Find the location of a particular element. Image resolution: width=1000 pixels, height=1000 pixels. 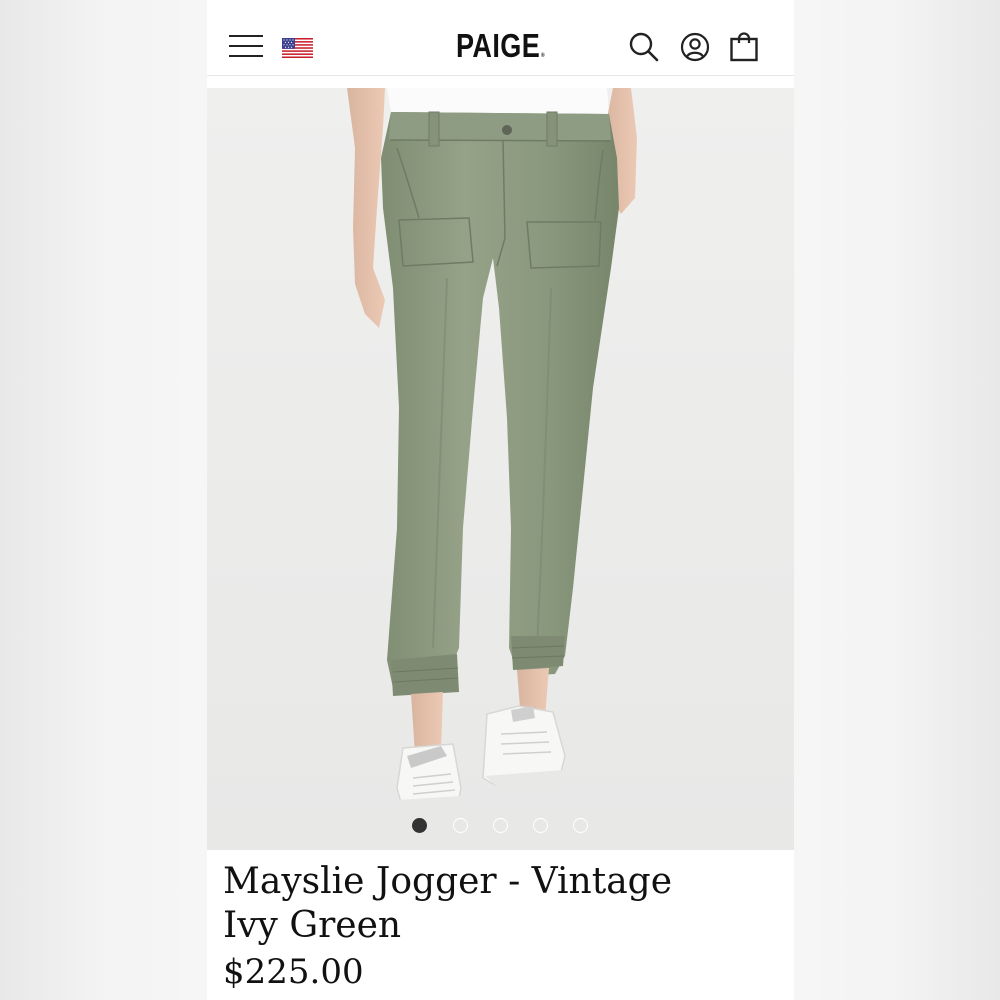

shopping-bag-icon is located at coordinates (744, 47).